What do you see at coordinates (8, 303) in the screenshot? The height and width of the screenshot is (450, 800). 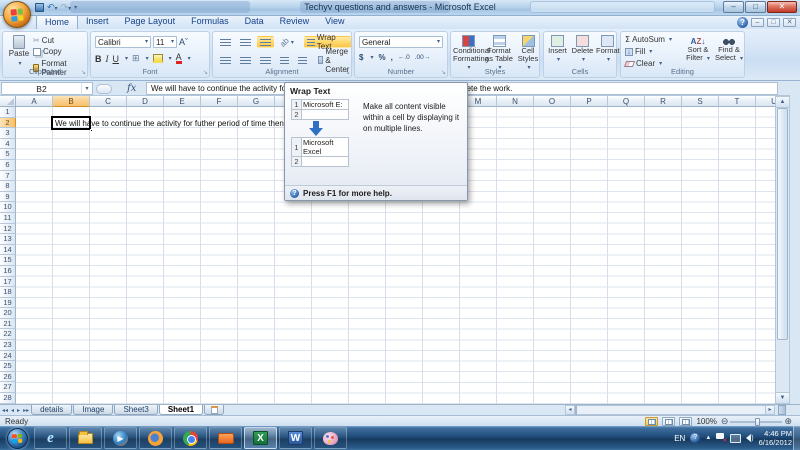 I see `row-header-19: 19` at bounding box center [8, 303].